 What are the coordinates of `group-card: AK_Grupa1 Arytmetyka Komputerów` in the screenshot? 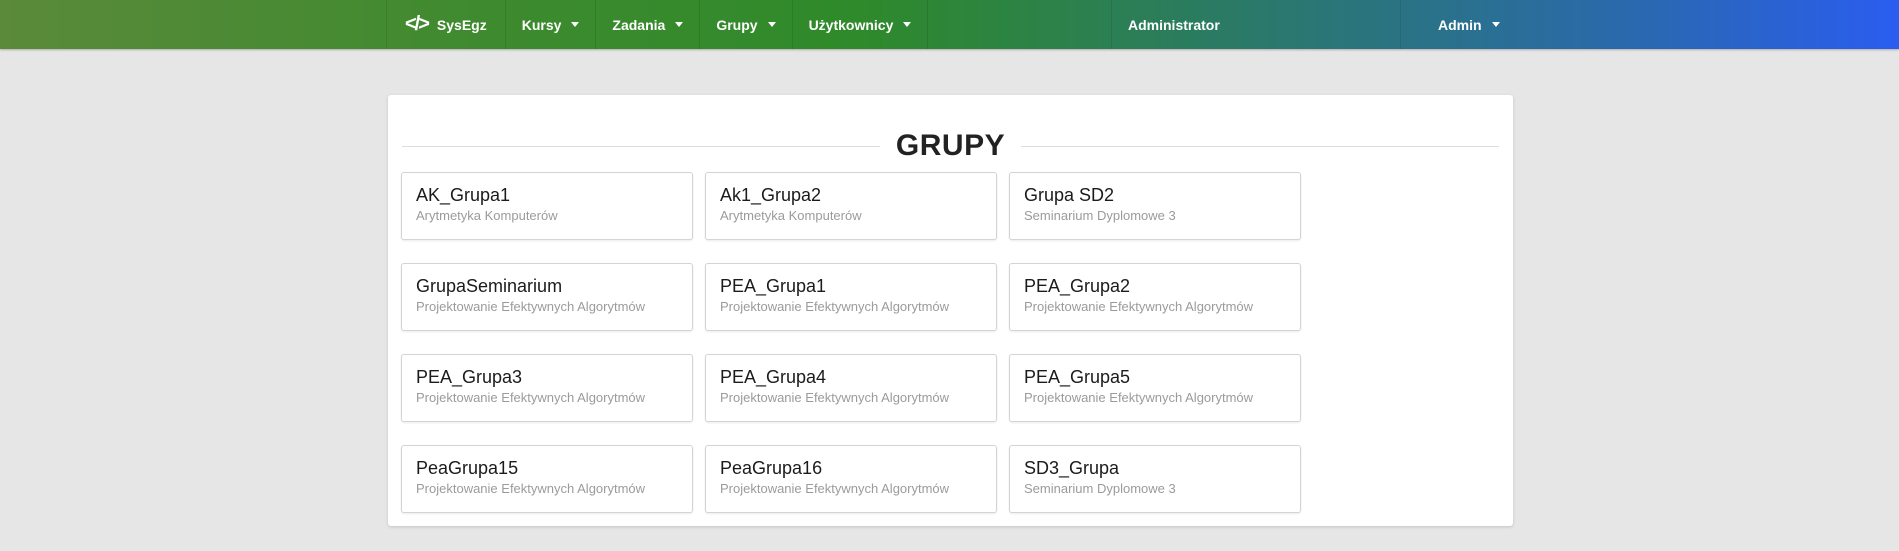 It's located at (547, 206).